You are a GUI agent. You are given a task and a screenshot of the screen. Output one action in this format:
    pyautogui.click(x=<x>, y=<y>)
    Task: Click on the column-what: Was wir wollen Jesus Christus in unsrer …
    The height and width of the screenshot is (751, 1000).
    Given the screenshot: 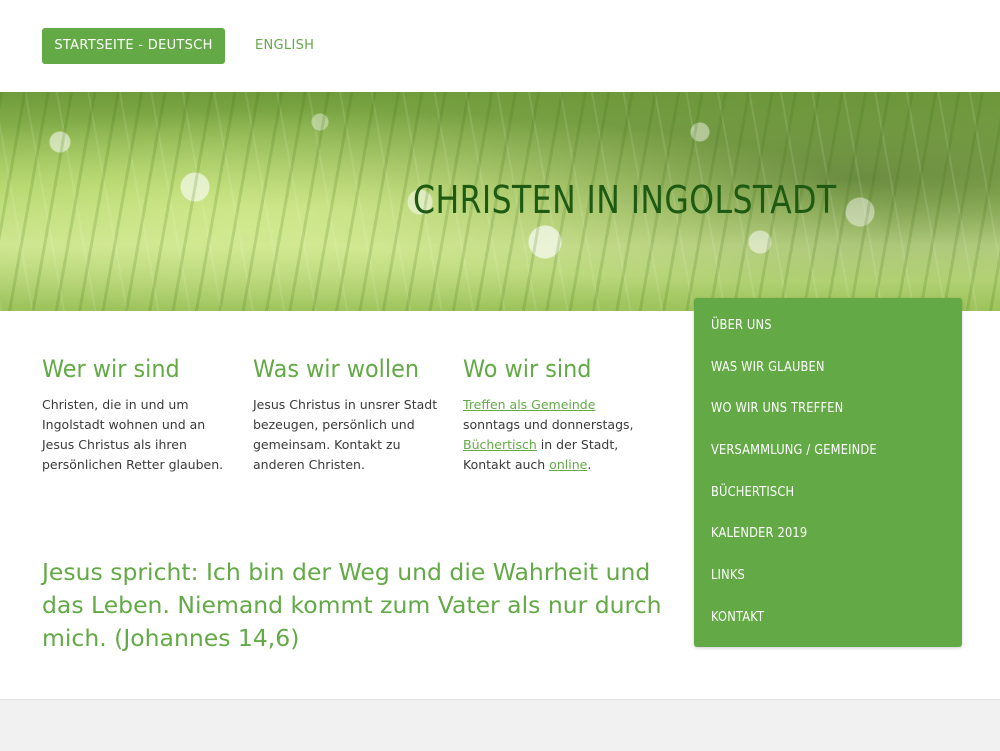 What is the action you would take?
    pyautogui.click(x=348, y=415)
    